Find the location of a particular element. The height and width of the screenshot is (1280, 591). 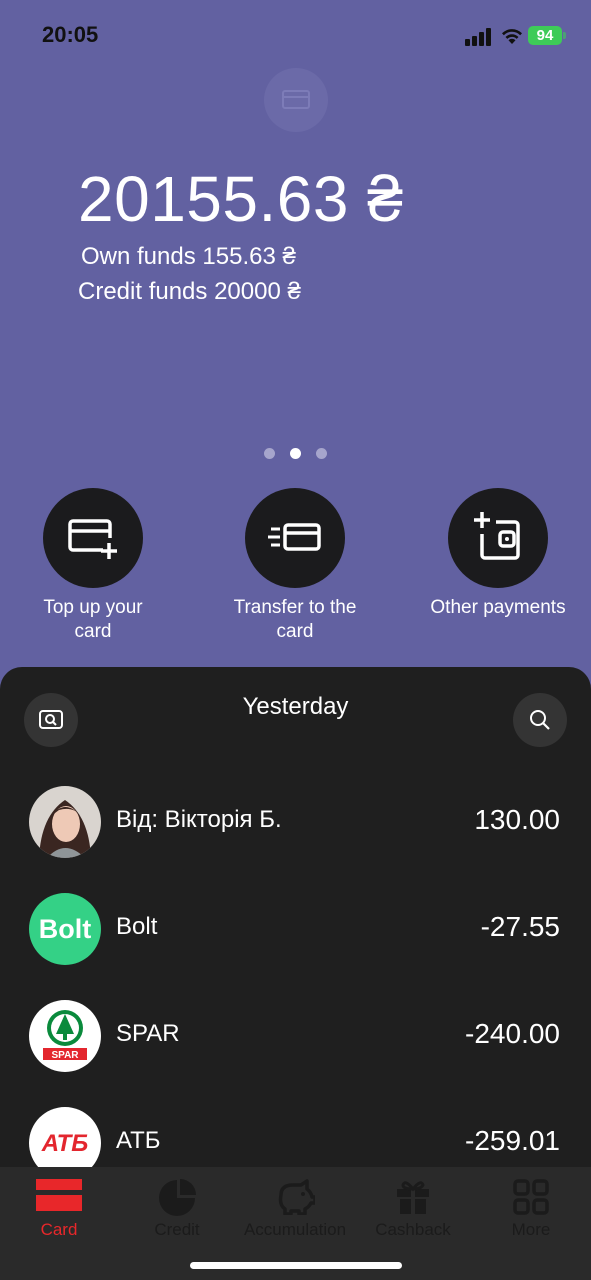

grid-icon is located at coordinates (531, 1197).